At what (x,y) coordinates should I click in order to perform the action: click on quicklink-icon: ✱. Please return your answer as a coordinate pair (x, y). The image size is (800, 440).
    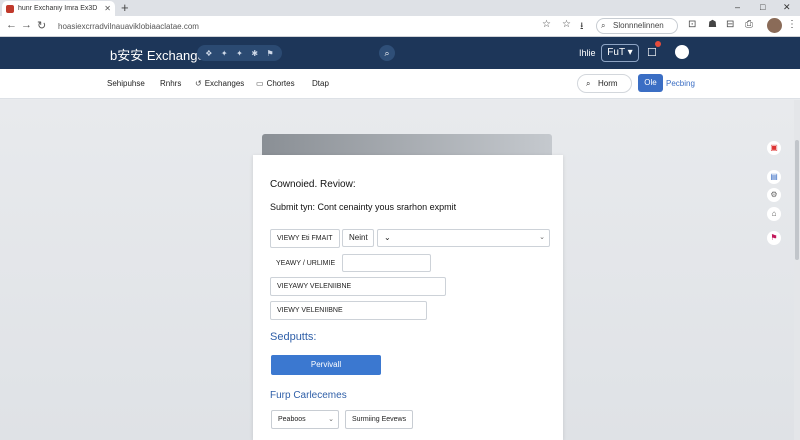
    Looking at the image, I should click on (254, 53).